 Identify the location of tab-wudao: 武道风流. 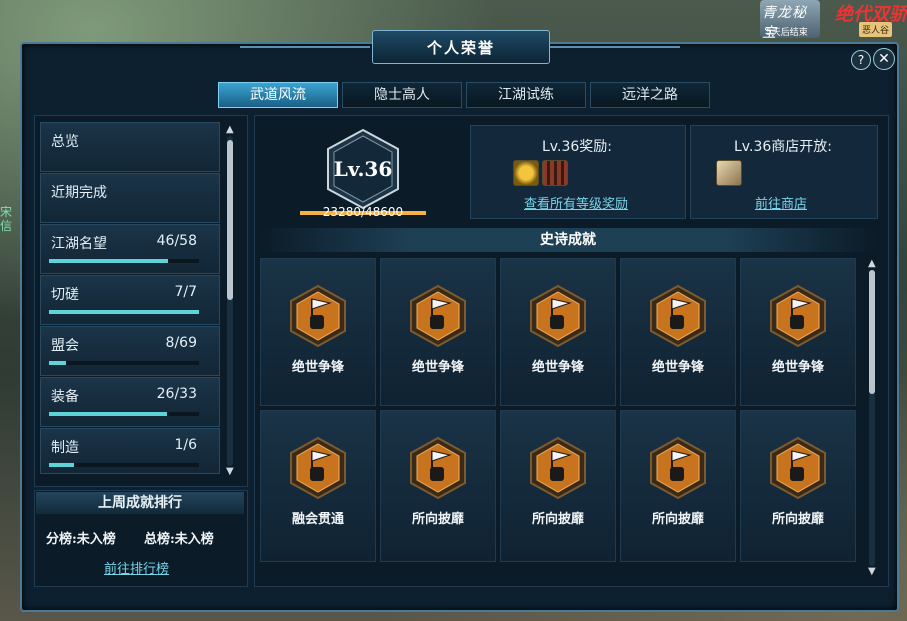
(278, 95).